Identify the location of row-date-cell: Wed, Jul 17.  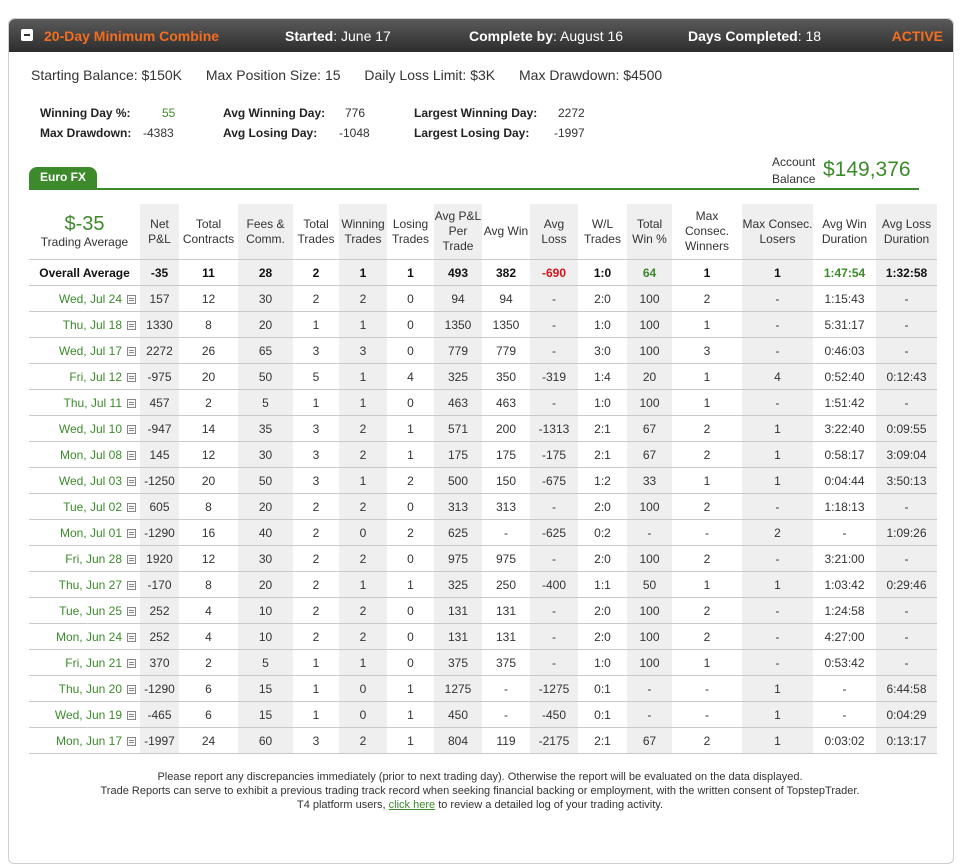
(84, 350).